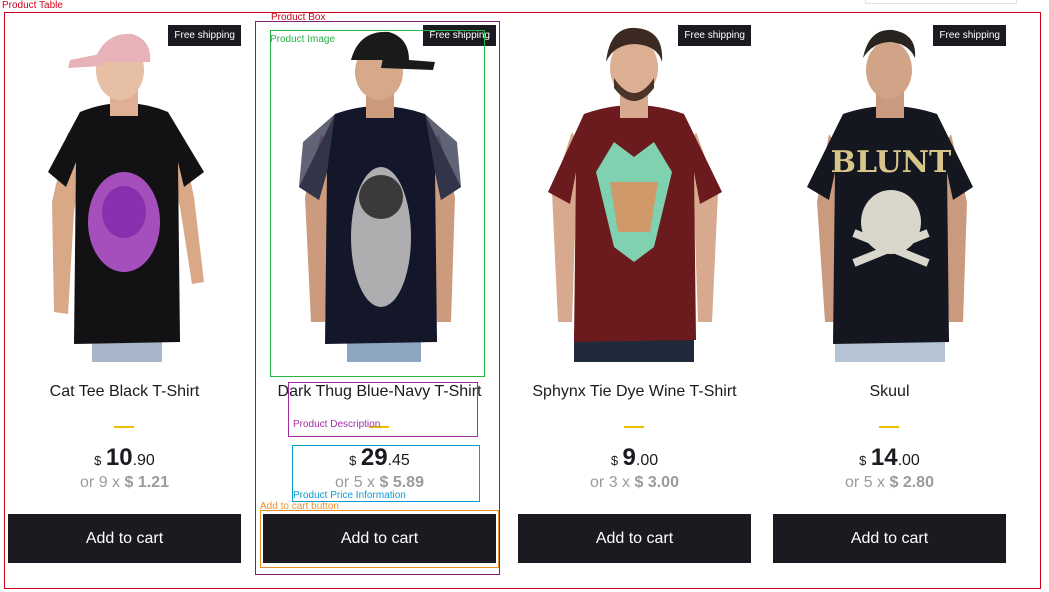  What do you see at coordinates (634, 391) in the screenshot?
I see `product-title: Sphynx Tie Dye Wine T-Shirt` at bounding box center [634, 391].